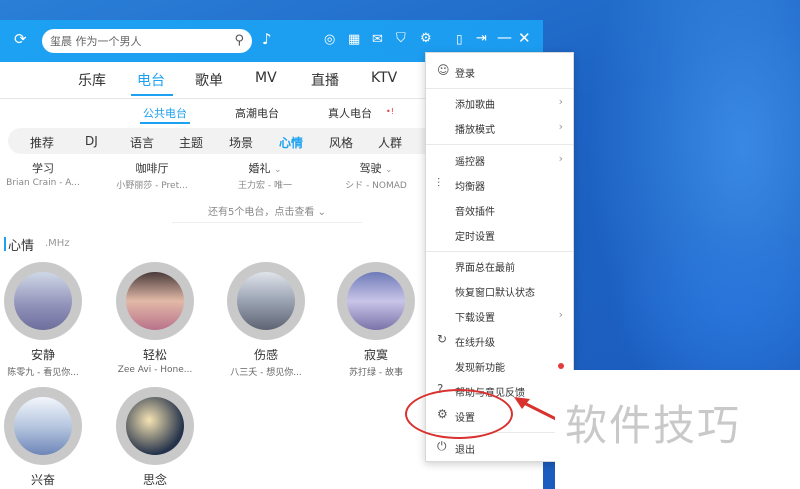 The height and width of the screenshot is (489, 800). What do you see at coordinates (485, 268) in the screenshot?
I see `menu-label: 界面总在最前` at bounding box center [485, 268].